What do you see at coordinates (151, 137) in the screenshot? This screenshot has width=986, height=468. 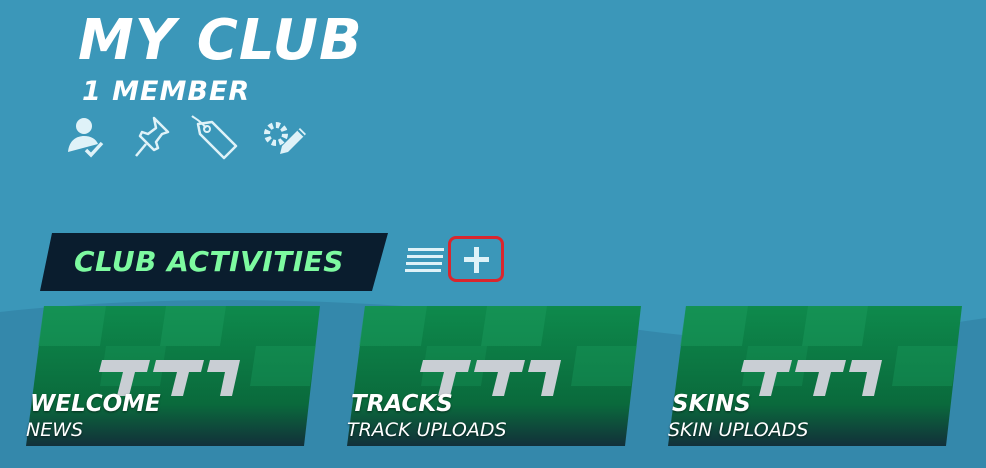 I see `pin-icon` at bounding box center [151, 137].